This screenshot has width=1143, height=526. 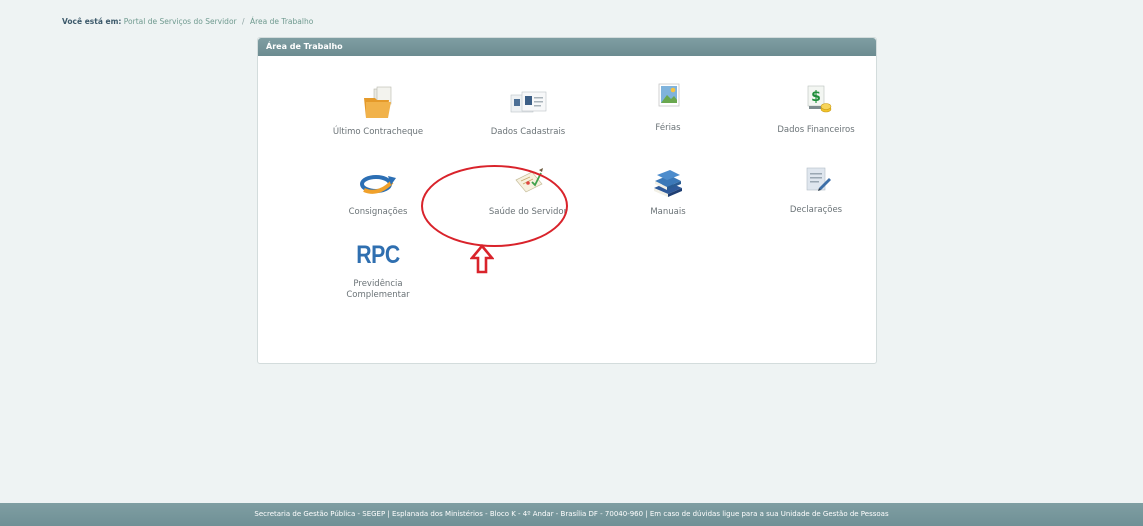 What do you see at coordinates (482, 259) in the screenshot?
I see `up-arrow-icon` at bounding box center [482, 259].